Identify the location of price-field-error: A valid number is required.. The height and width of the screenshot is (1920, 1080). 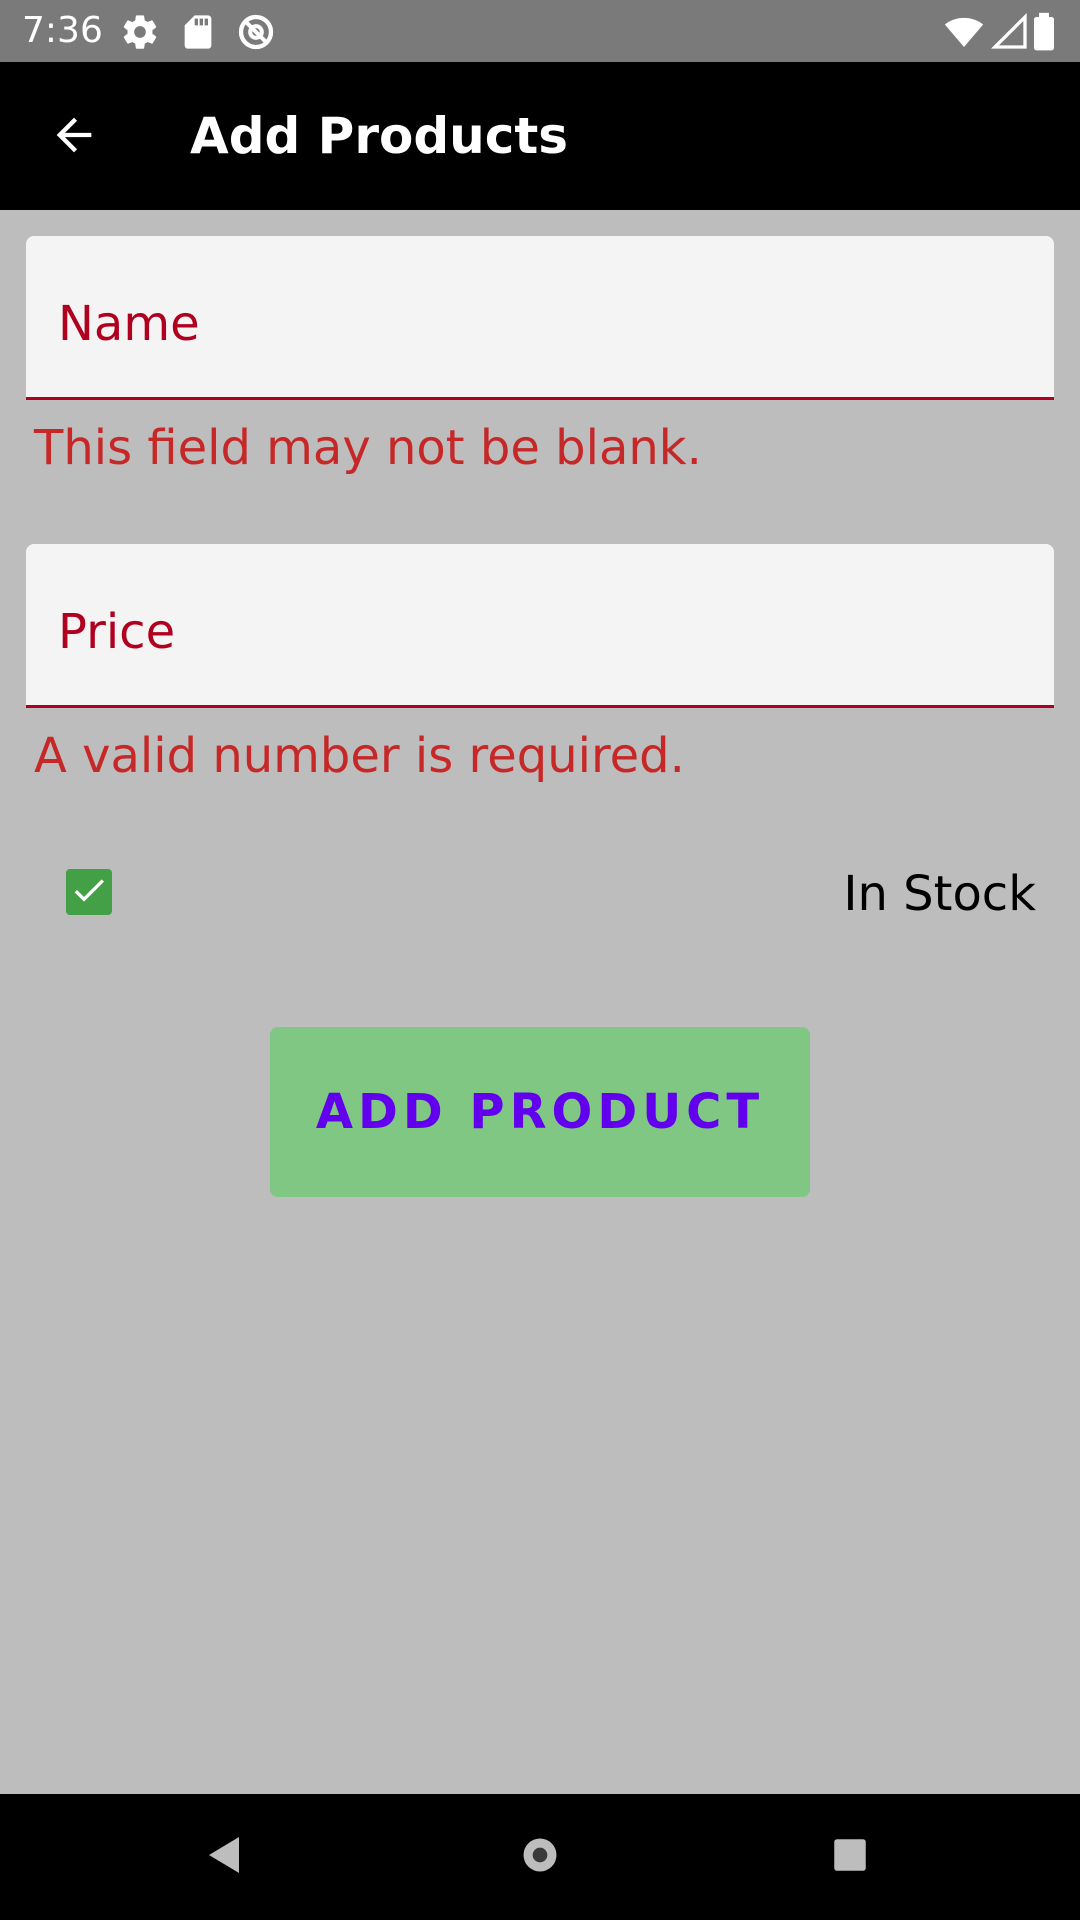
(359, 756).